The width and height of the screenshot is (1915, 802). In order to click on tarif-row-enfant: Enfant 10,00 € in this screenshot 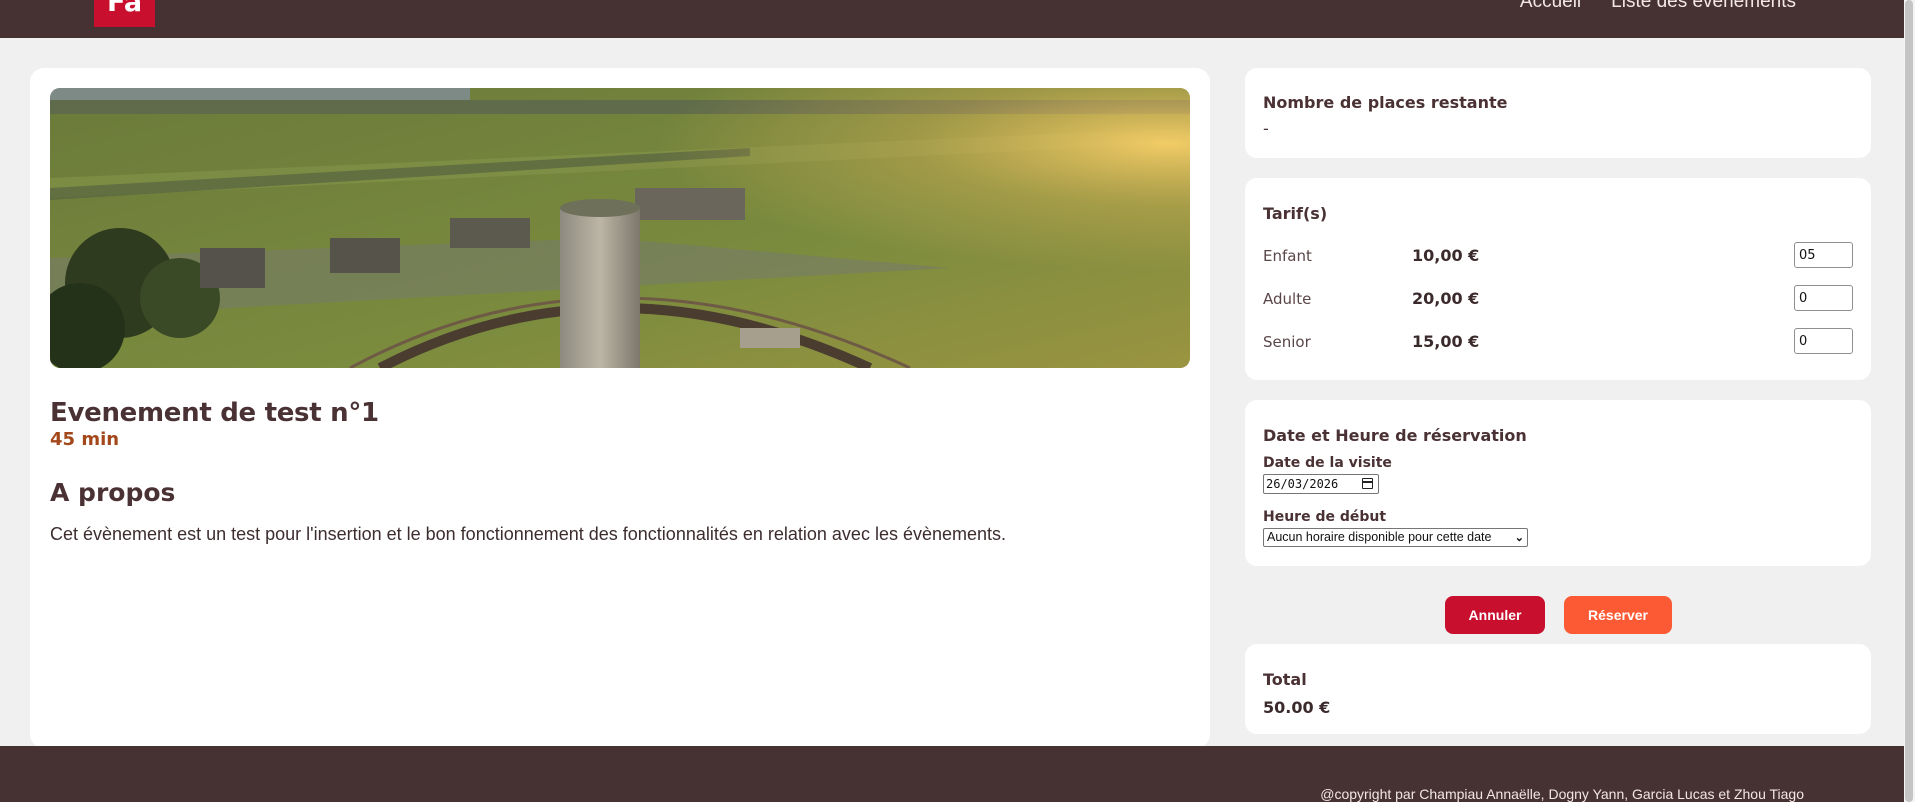, I will do `click(1558, 256)`.